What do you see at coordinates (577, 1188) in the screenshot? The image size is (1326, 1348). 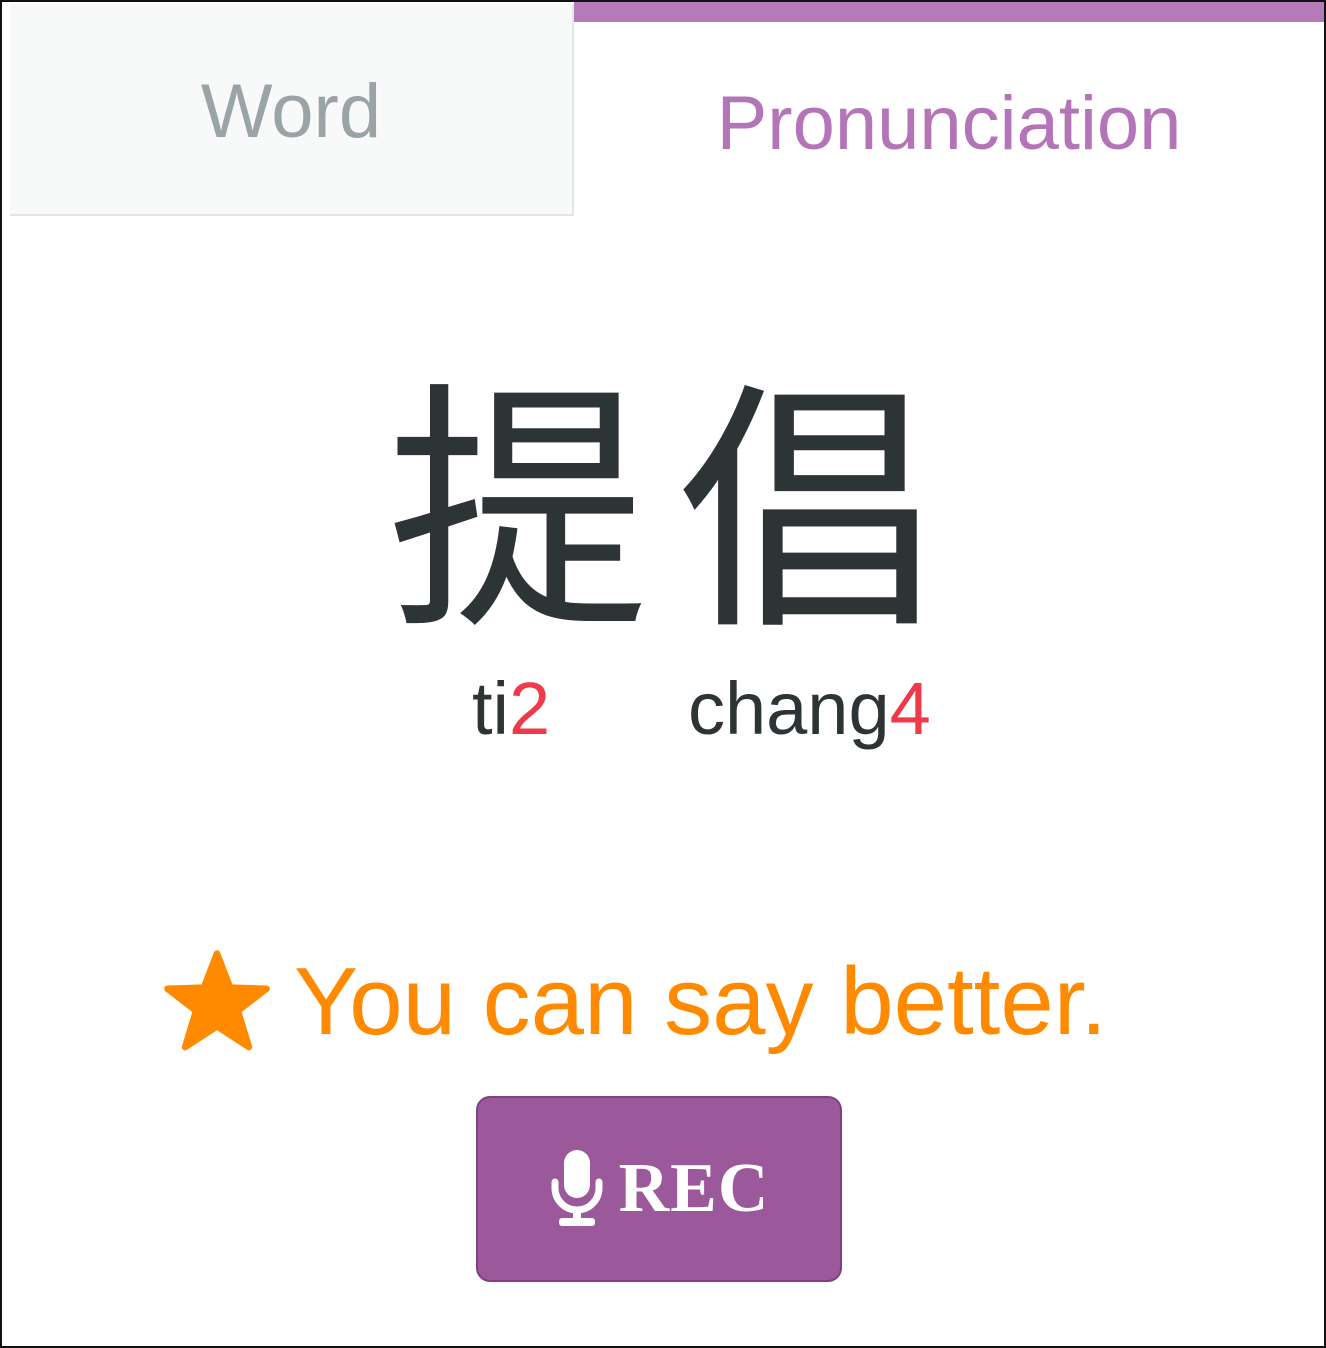 I see `microphone-icon` at bounding box center [577, 1188].